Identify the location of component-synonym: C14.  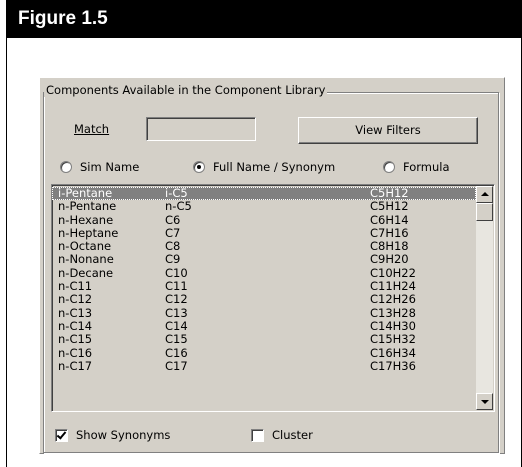
(176, 325).